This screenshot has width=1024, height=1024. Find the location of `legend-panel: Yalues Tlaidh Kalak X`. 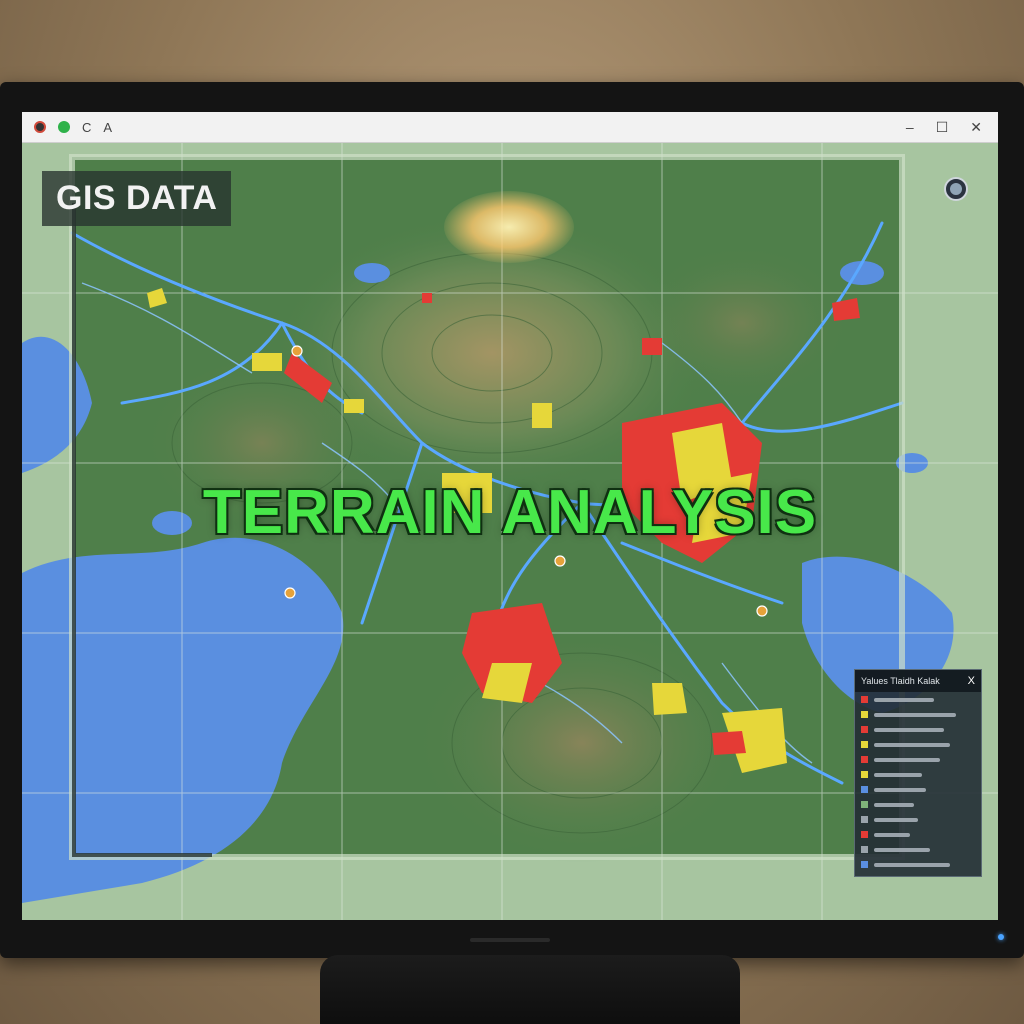

legend-panel: Yalues Tlaidh Kalak X is located at coordinates (918, 773).